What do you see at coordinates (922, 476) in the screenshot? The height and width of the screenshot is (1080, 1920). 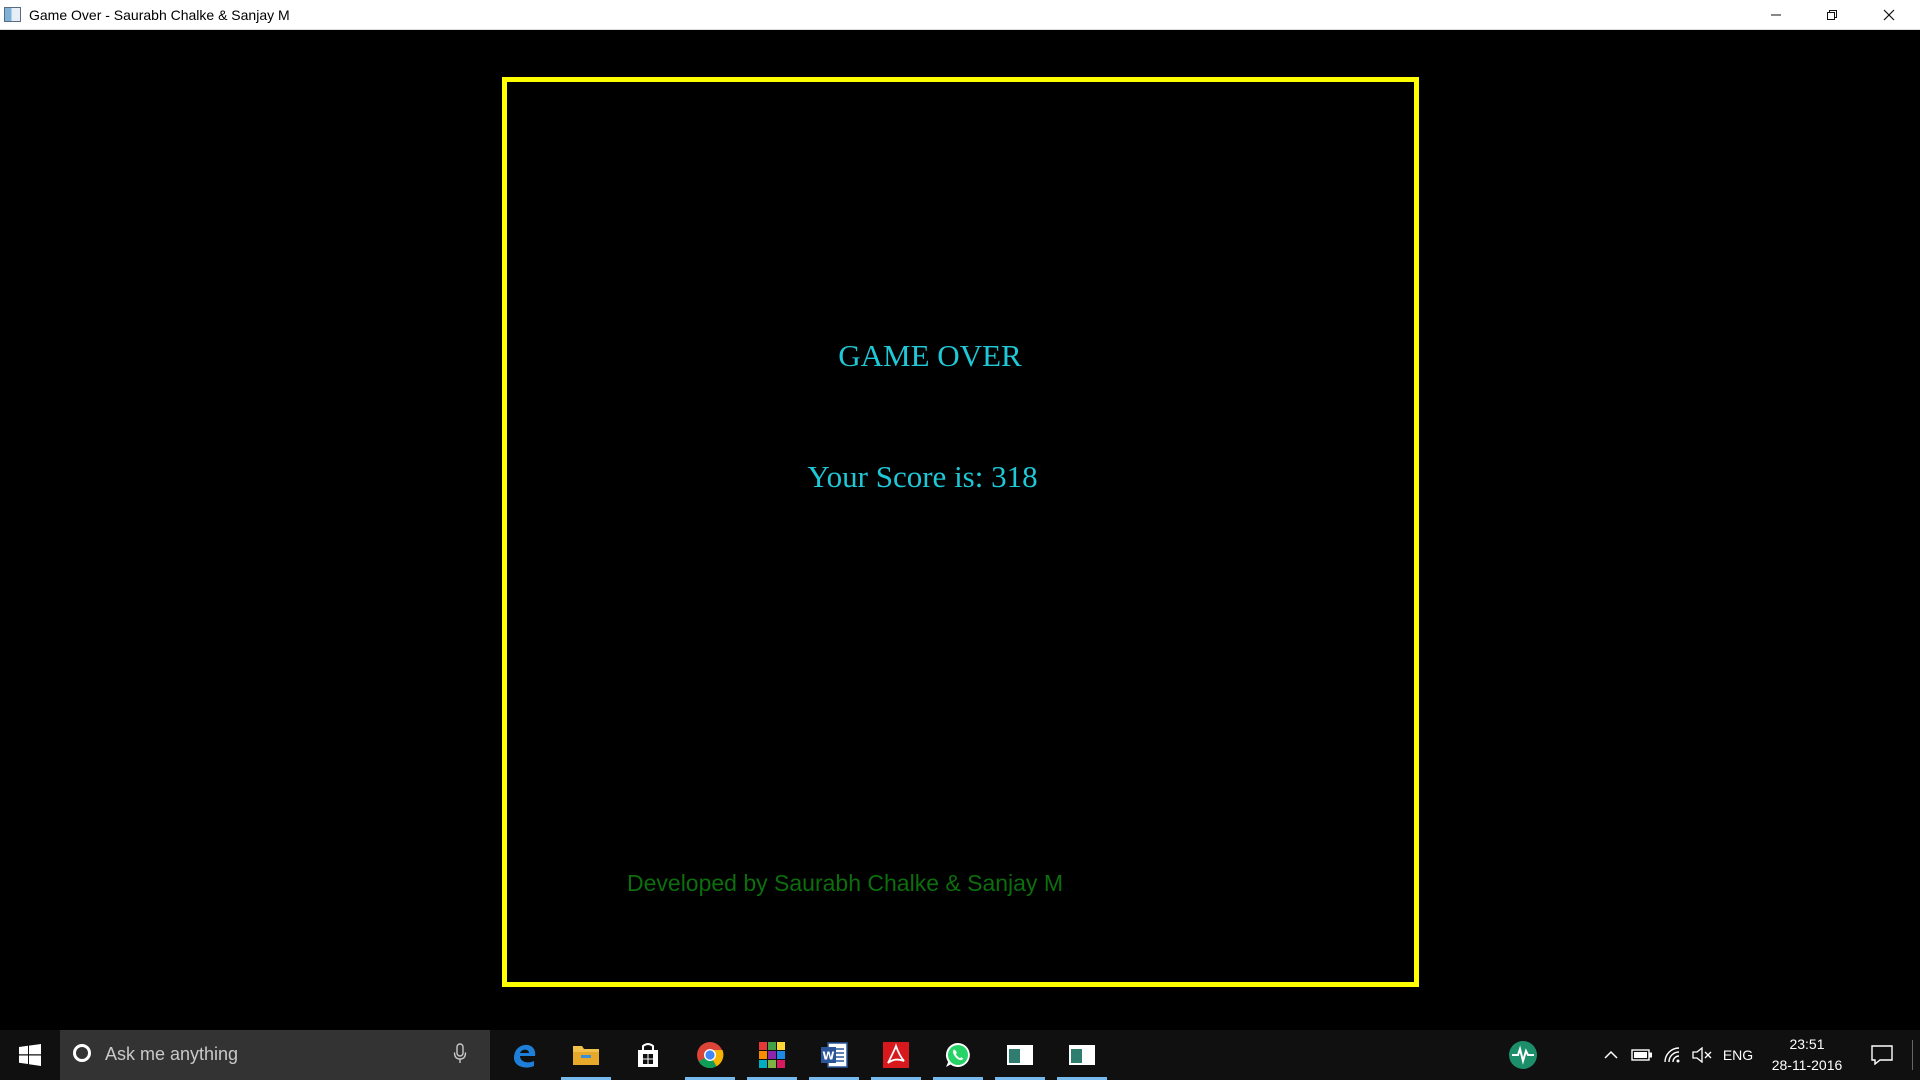 I see `score-text: Your Score is: 318` at bounding box center [922, 476].